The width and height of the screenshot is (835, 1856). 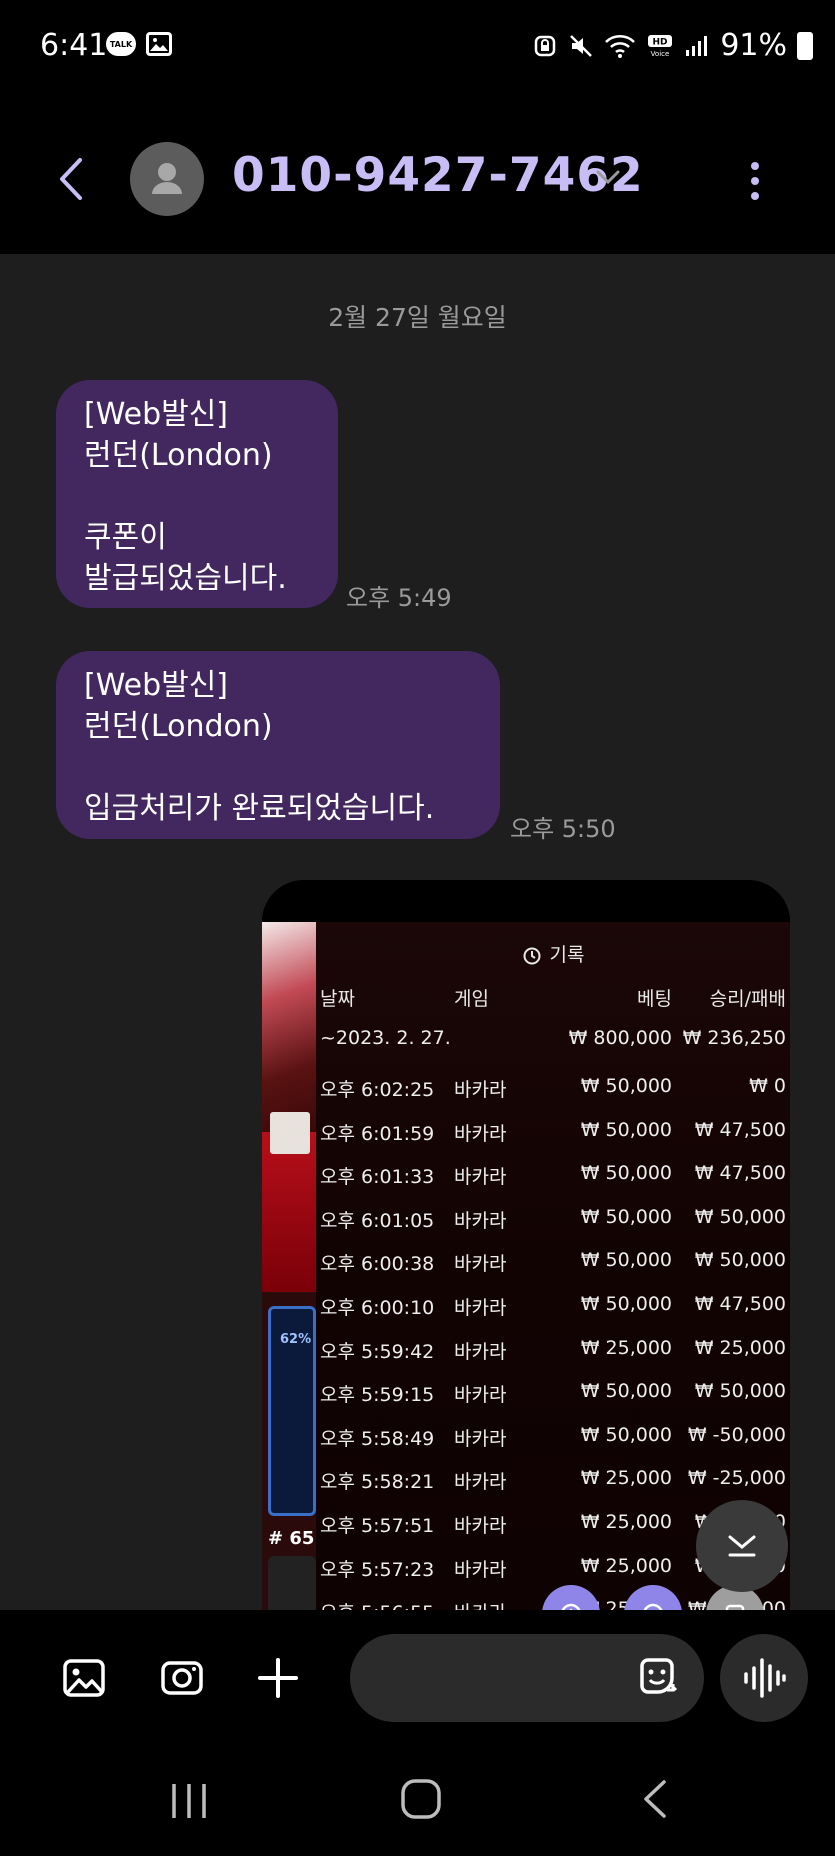 I want to click on gallery-notification-icon, so click(x=159, y=44).